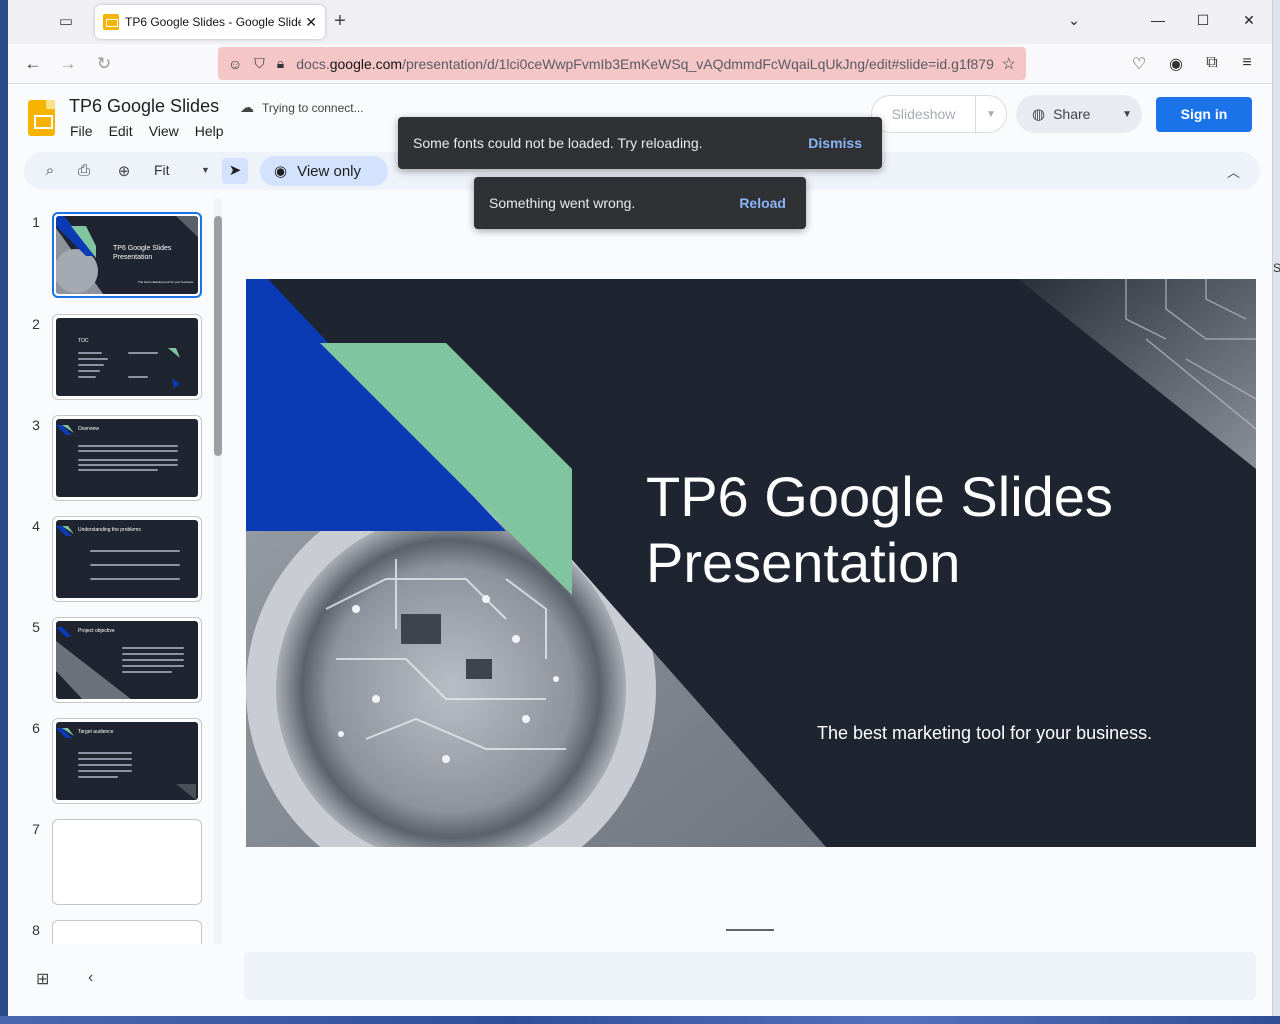  I want to click on reload-icon: ↻, so click(104, 64).